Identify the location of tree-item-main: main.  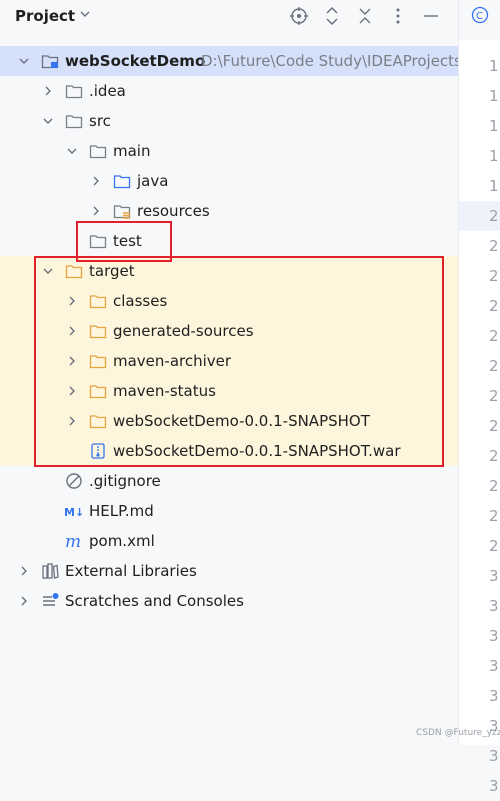
(229, 151).